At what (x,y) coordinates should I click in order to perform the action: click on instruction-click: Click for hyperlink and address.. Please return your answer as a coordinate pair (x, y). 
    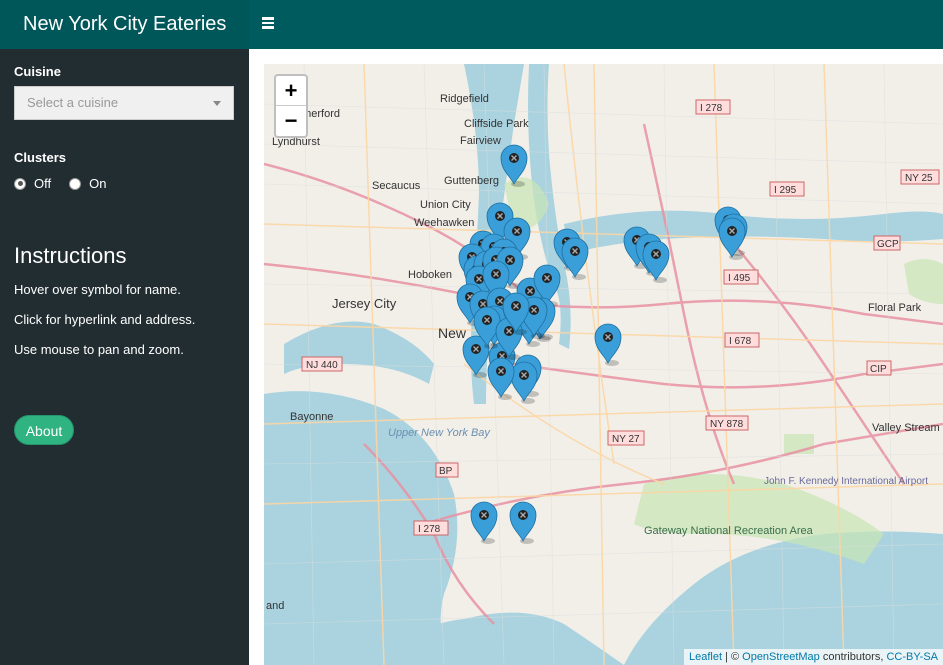
    Looking at the image, I should click on (105, 319).